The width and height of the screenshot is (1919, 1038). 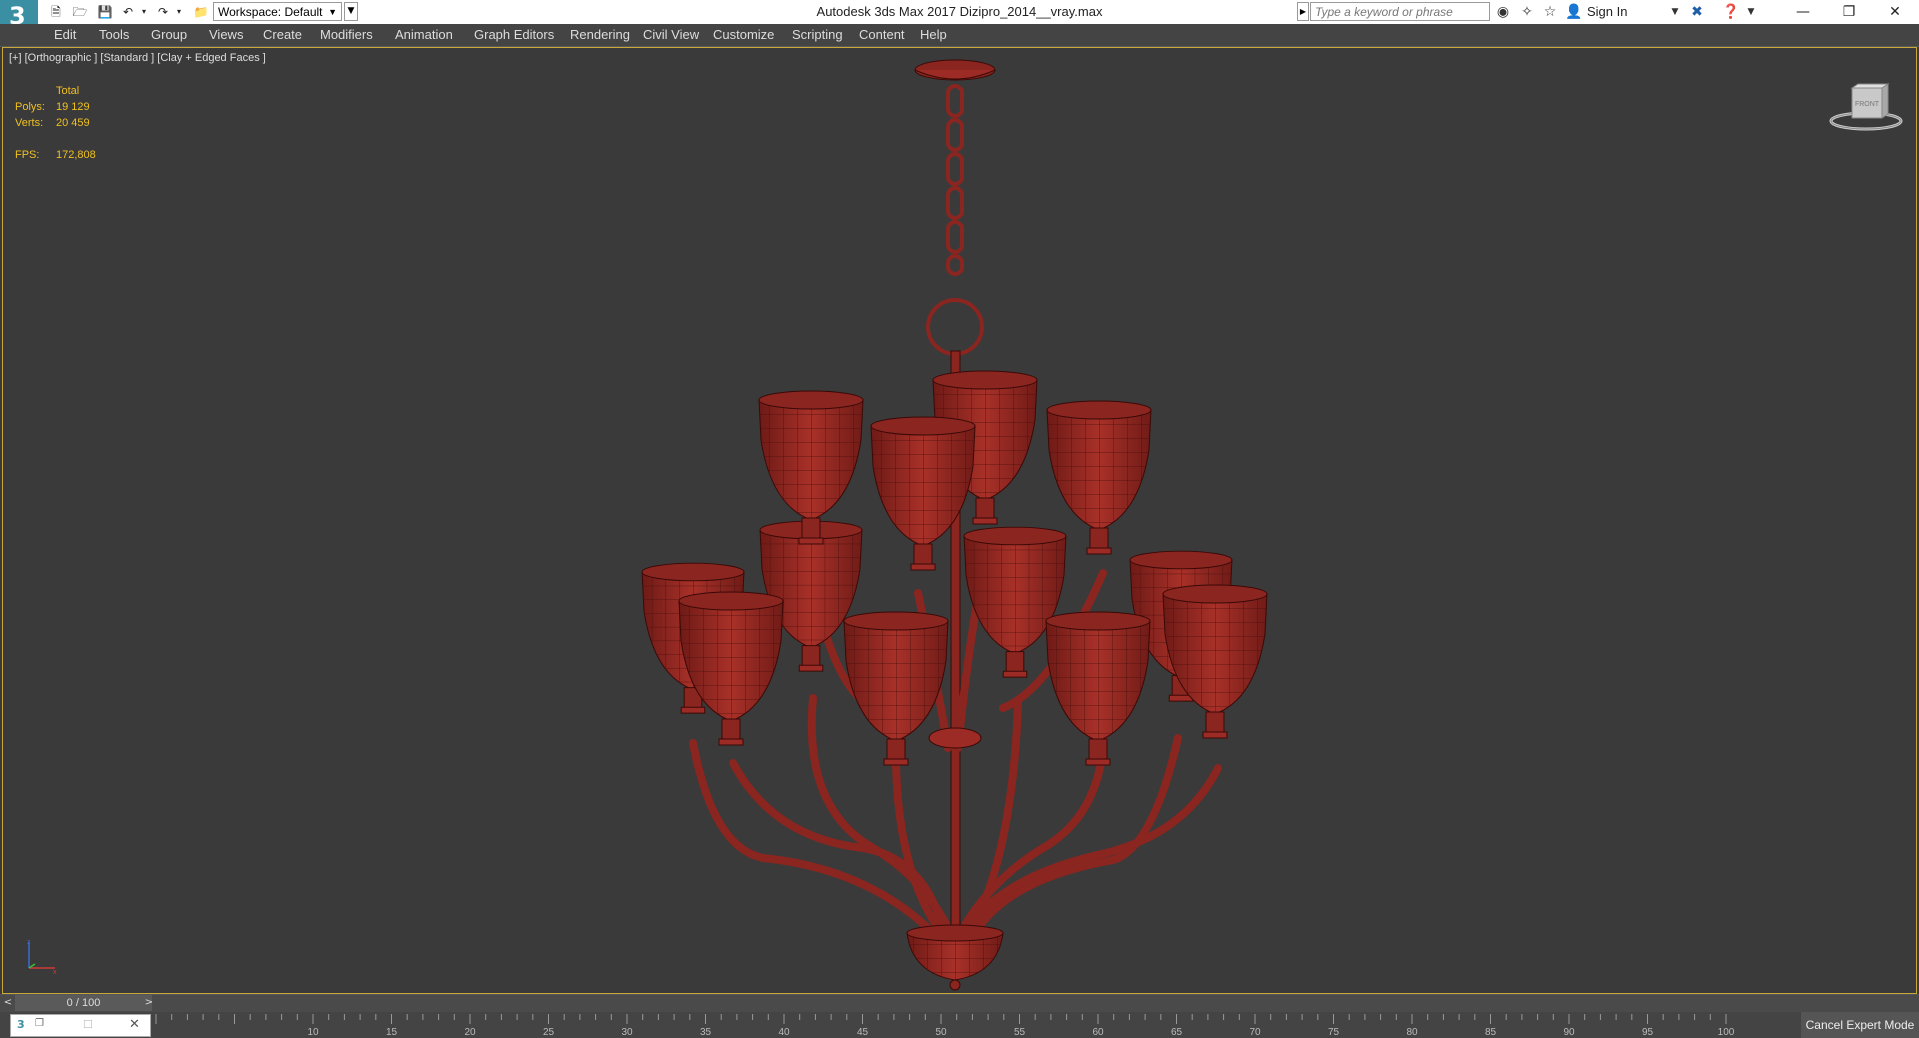 I want to click on workspace-dropdown: Workspace: Default ▼, so click(x=277, y=11).